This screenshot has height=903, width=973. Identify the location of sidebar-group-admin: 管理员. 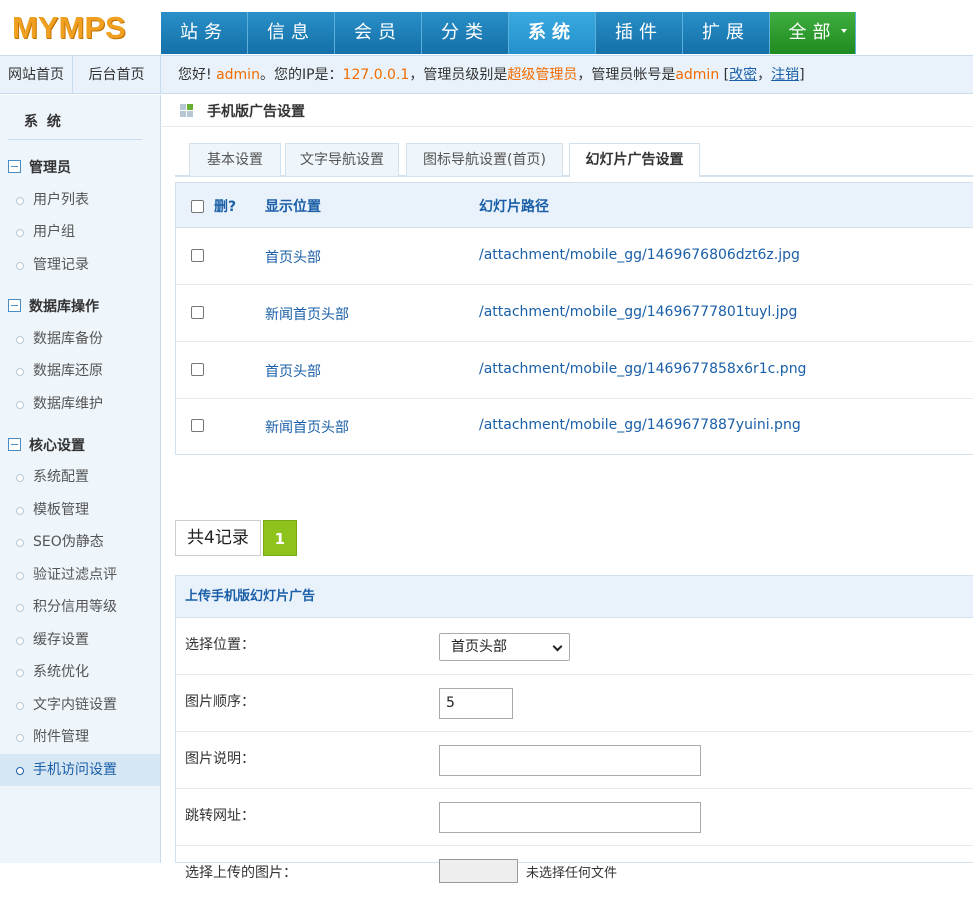
(39, 167).